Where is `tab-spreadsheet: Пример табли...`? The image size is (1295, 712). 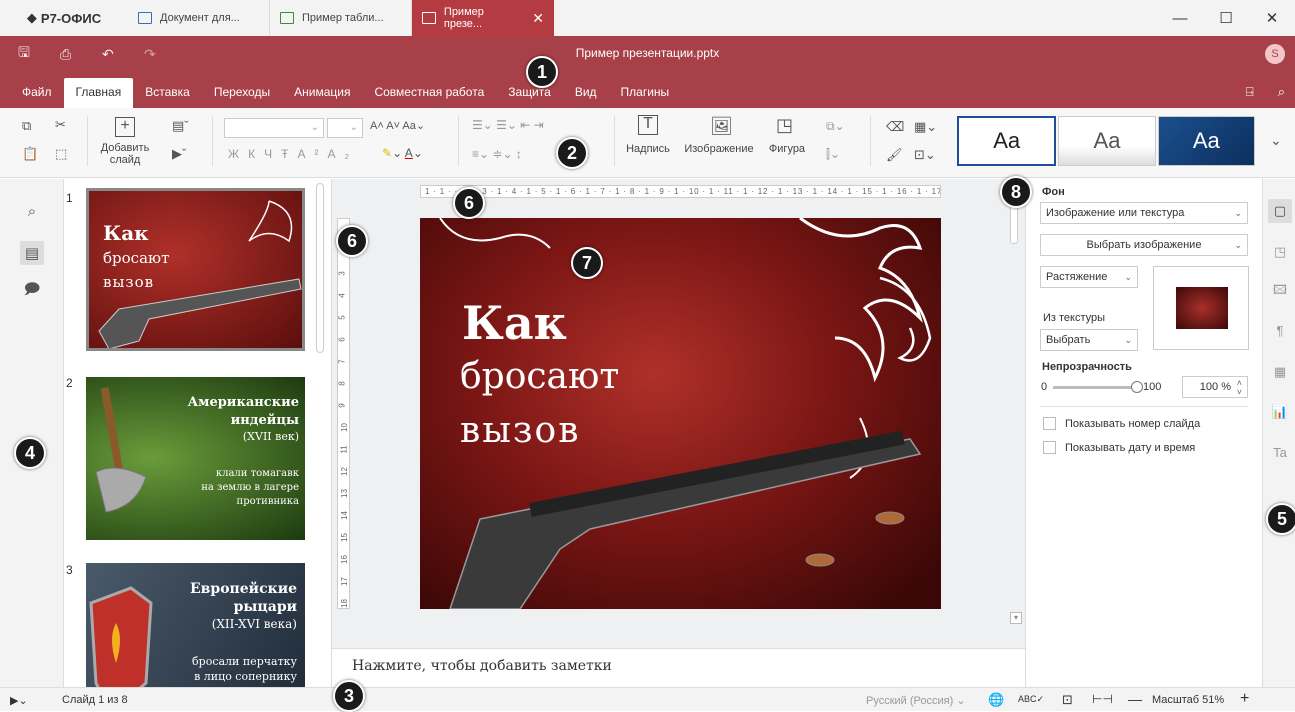
tab-spreadsheet: Пример табли... is located at coordinates (341, 18).